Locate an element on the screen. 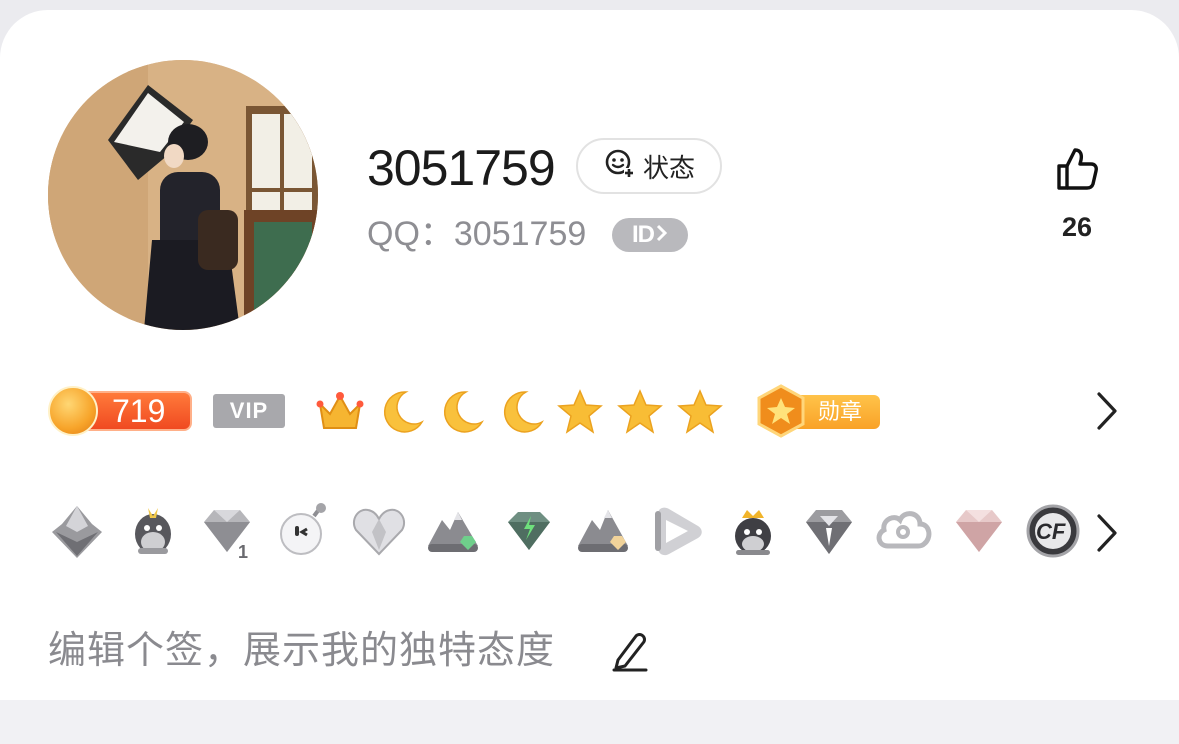  diamond-badge-icon: 1 is located at coordinates (227, 532).